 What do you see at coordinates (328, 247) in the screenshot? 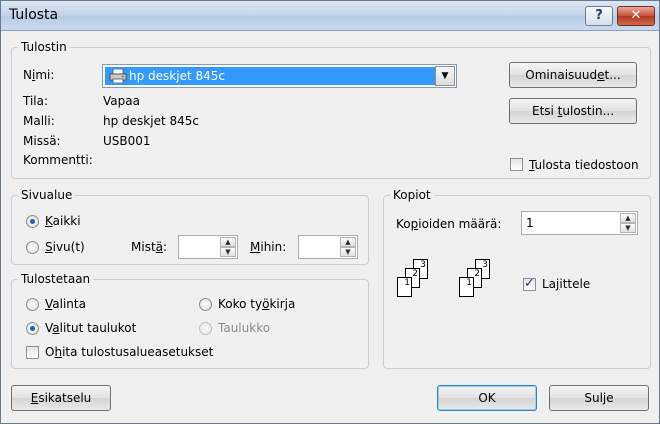
I see `range-to-spinner: ▲ ▼` at bounding box center [328, 247].